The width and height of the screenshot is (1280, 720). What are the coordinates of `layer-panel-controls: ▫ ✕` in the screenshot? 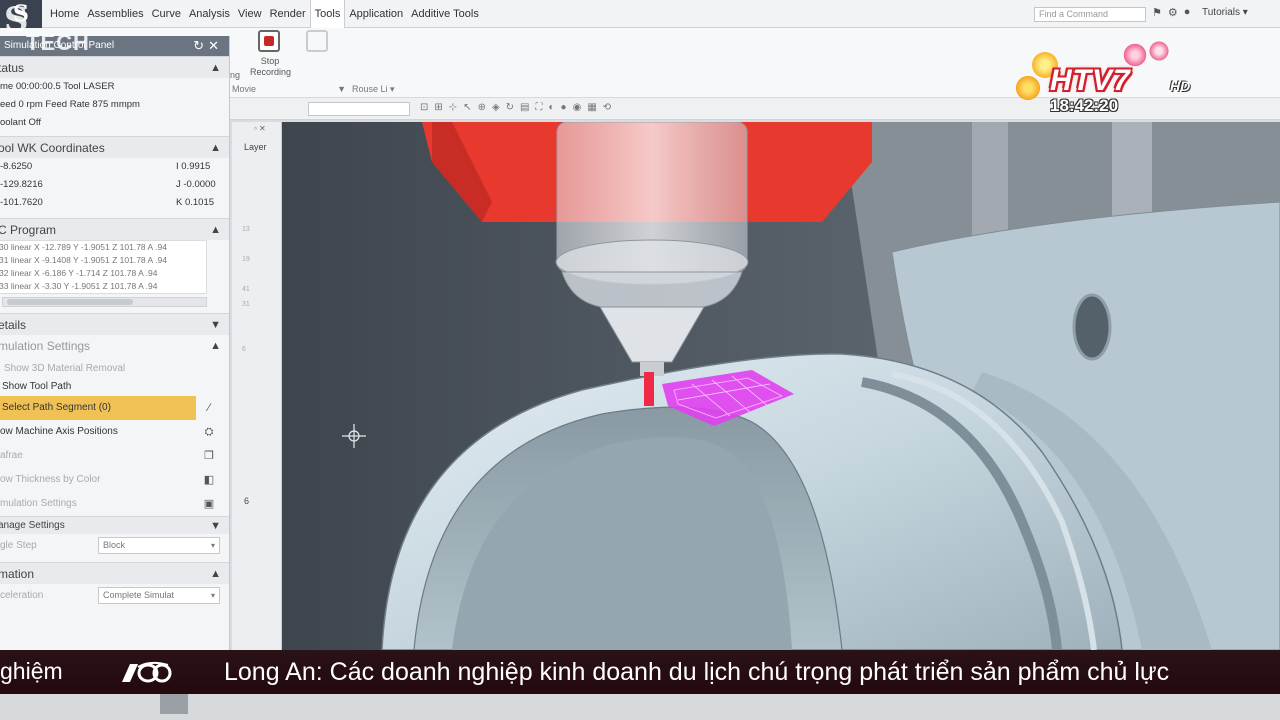 It's located at (260, 128).